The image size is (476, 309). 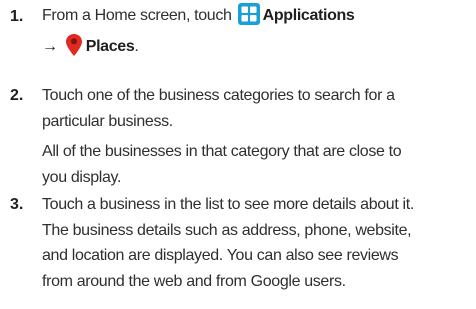 I want to click on step-3-number: 3., so click(x=17, y=204).